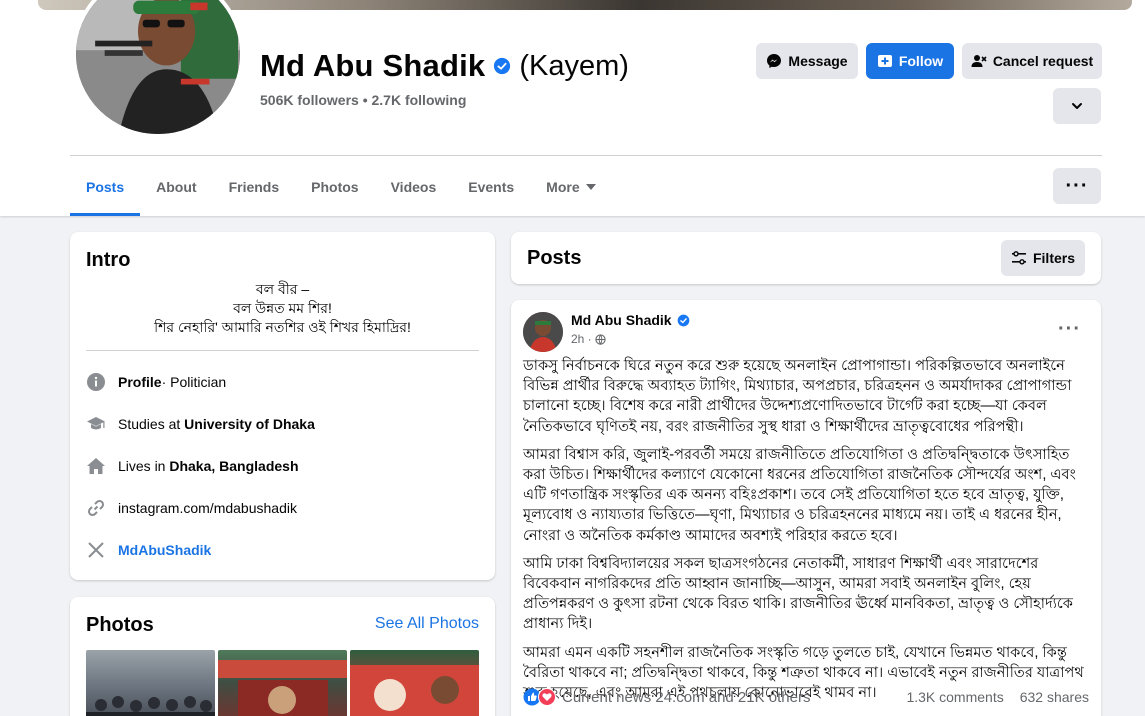  I want to click on education-prefix: Studies at, so click(149, 424).